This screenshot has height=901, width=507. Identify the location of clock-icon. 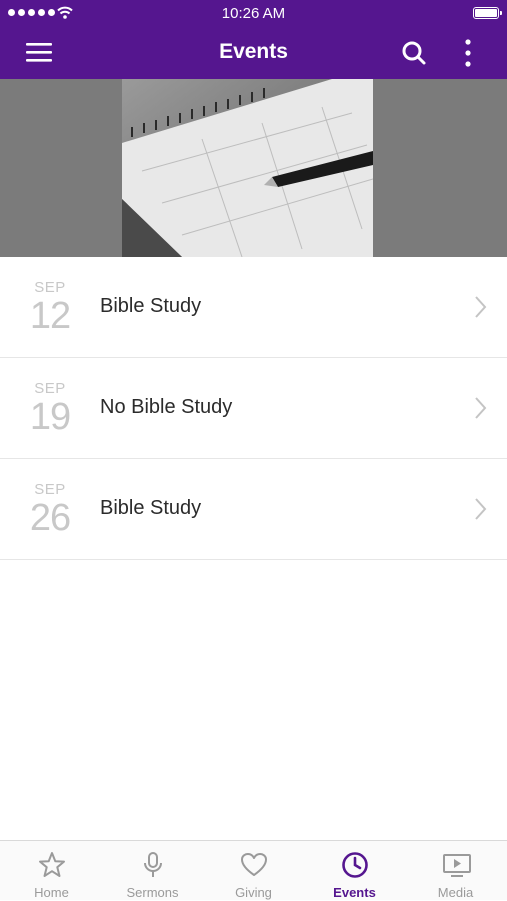
(355, 865).